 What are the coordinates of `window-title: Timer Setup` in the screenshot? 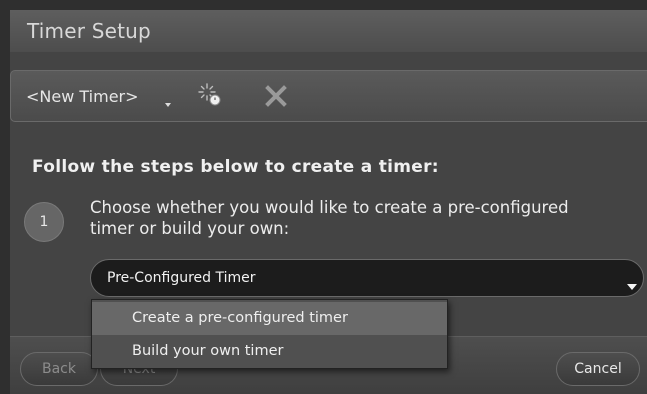 It's located at (89, 31).